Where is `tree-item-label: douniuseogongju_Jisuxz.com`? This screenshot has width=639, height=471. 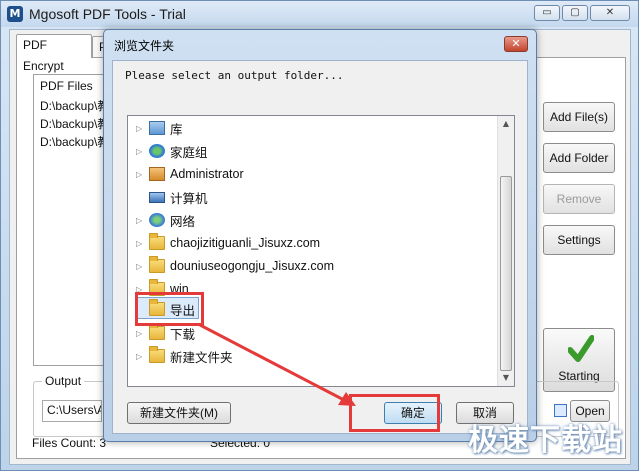
tree-item-label: douniuseogongju_Jisuxz.com is located at coordinates (252, 266).